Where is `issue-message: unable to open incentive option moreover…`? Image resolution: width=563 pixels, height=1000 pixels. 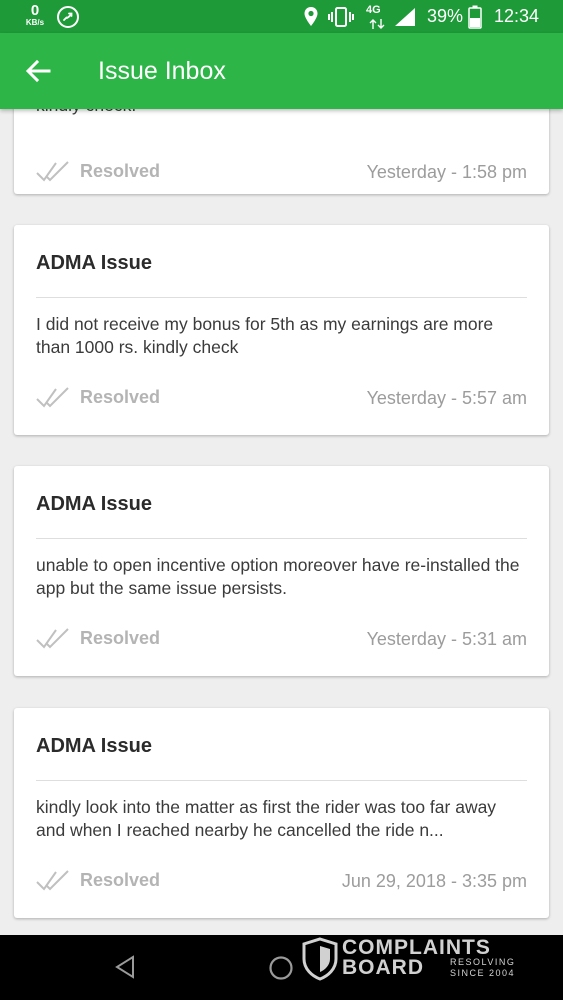
issue-message: unable to open incentive option moreover… is located at coordinates (278, 576).